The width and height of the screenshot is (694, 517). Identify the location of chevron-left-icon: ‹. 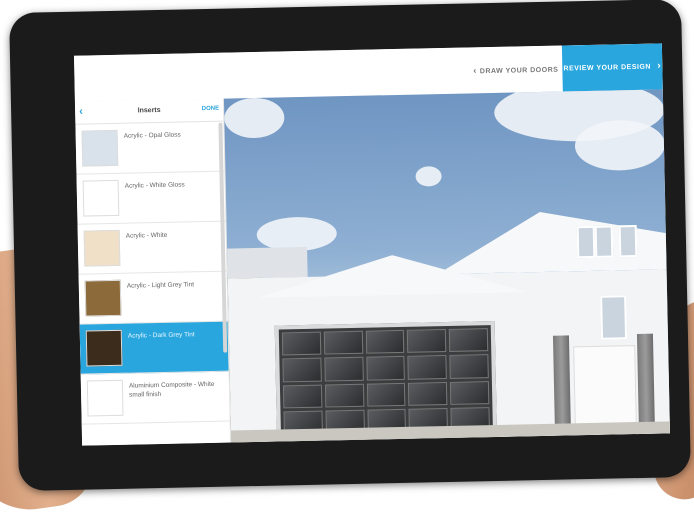
(475, 70).